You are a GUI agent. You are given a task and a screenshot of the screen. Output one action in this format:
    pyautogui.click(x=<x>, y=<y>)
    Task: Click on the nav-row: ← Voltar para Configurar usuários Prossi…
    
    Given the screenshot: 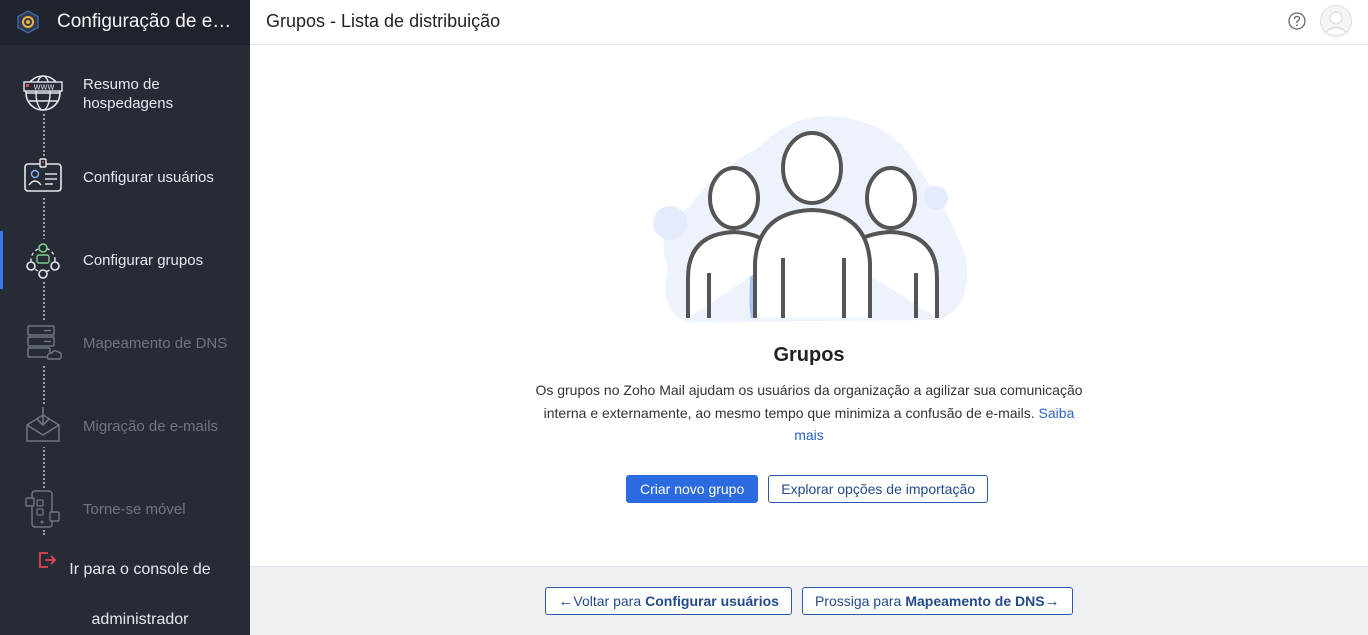 What is the action you would take?
    pyautogui.click(x=809, y=601)
    